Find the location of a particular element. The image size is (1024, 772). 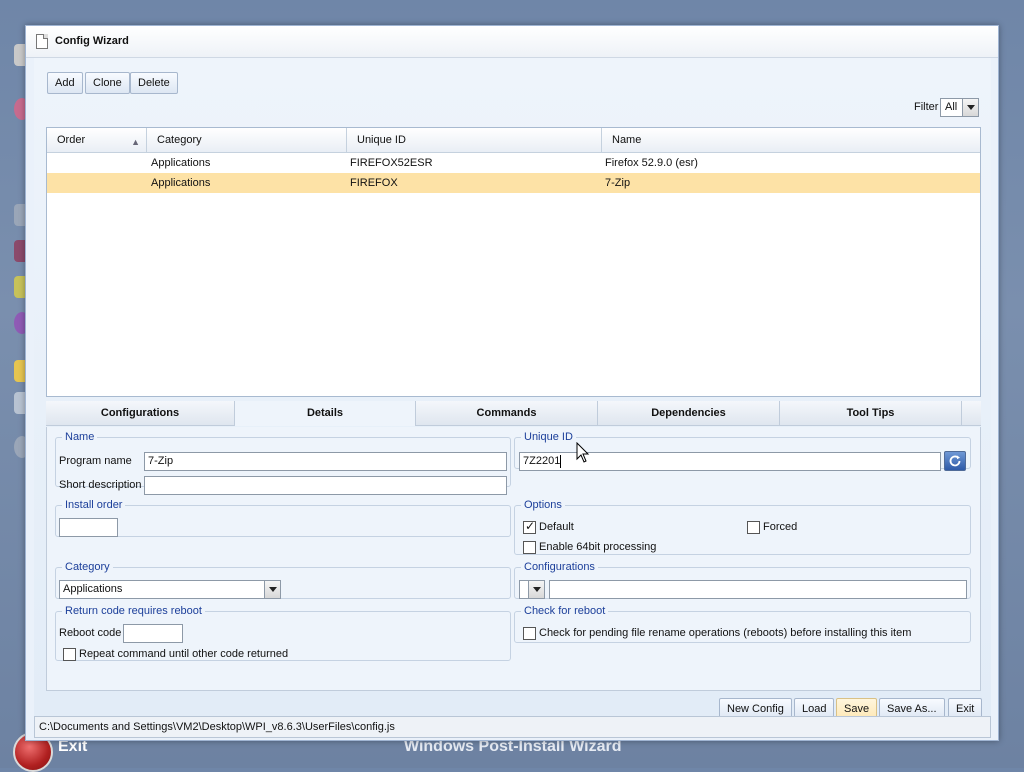

tab-tool-tips: Tool Tips is located at coordinates (871, 413).